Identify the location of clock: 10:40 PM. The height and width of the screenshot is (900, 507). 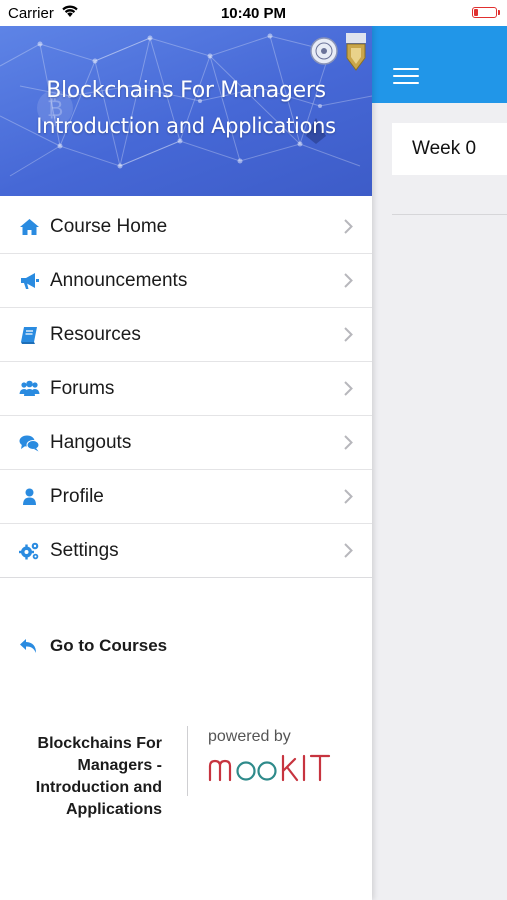
(253, 13).